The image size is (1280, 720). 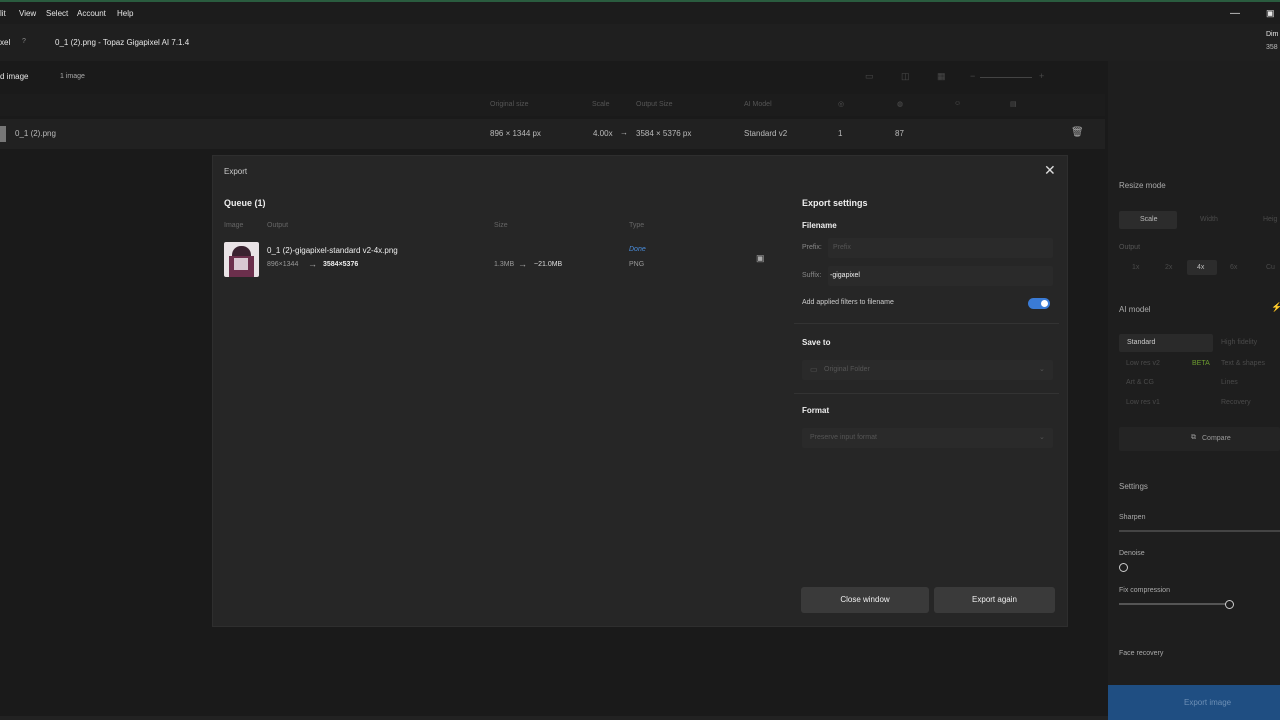 What do you see at coordinates (91, 13) in the screenshot?
I see `menu-account: Account` at bounding box center [91, 13].